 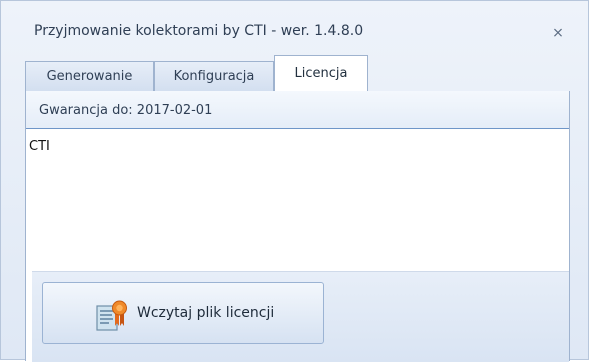 I want to click on close-icon: ⨯, so click(x=558, y=33).